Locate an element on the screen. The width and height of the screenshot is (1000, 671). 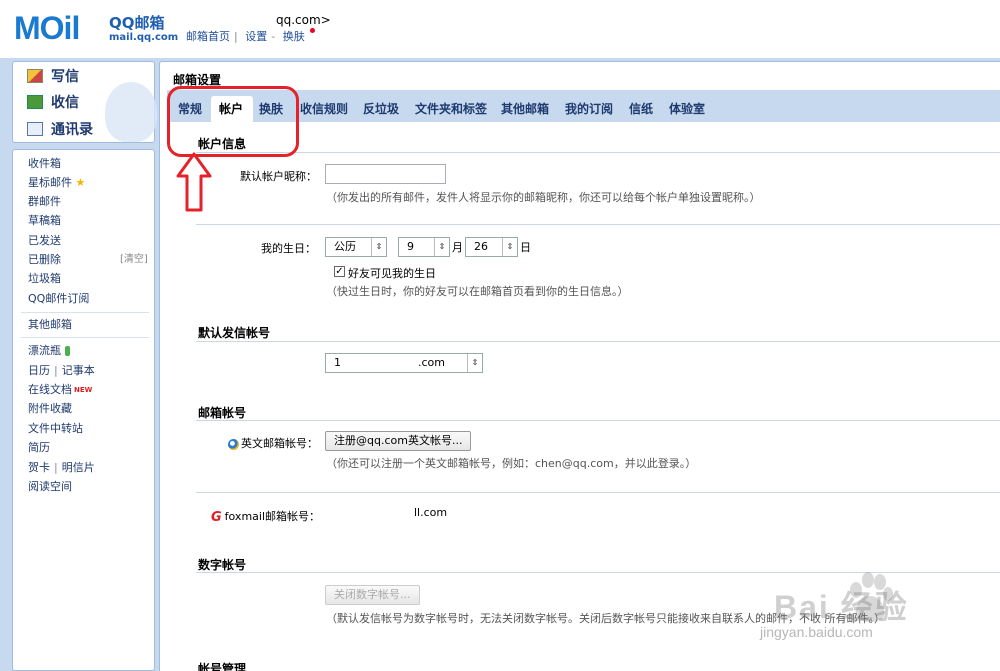
tab-mail-rules: 收信规则 is located at coordinates (324, 108).